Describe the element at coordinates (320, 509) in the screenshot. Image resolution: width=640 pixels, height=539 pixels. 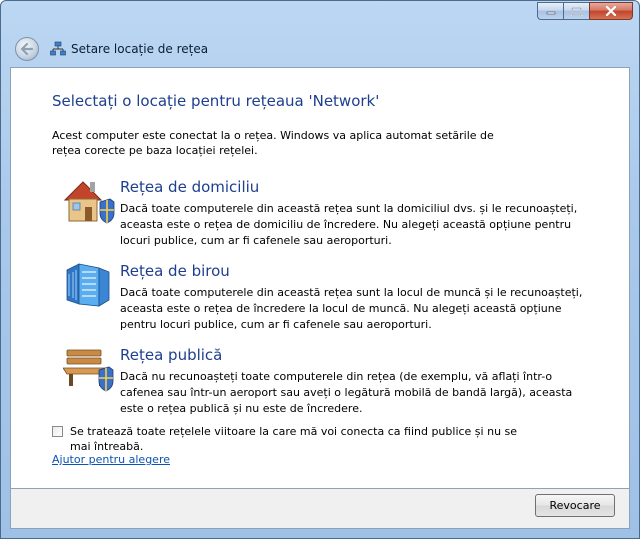
I see `footer-bar: Revocare` at that location.